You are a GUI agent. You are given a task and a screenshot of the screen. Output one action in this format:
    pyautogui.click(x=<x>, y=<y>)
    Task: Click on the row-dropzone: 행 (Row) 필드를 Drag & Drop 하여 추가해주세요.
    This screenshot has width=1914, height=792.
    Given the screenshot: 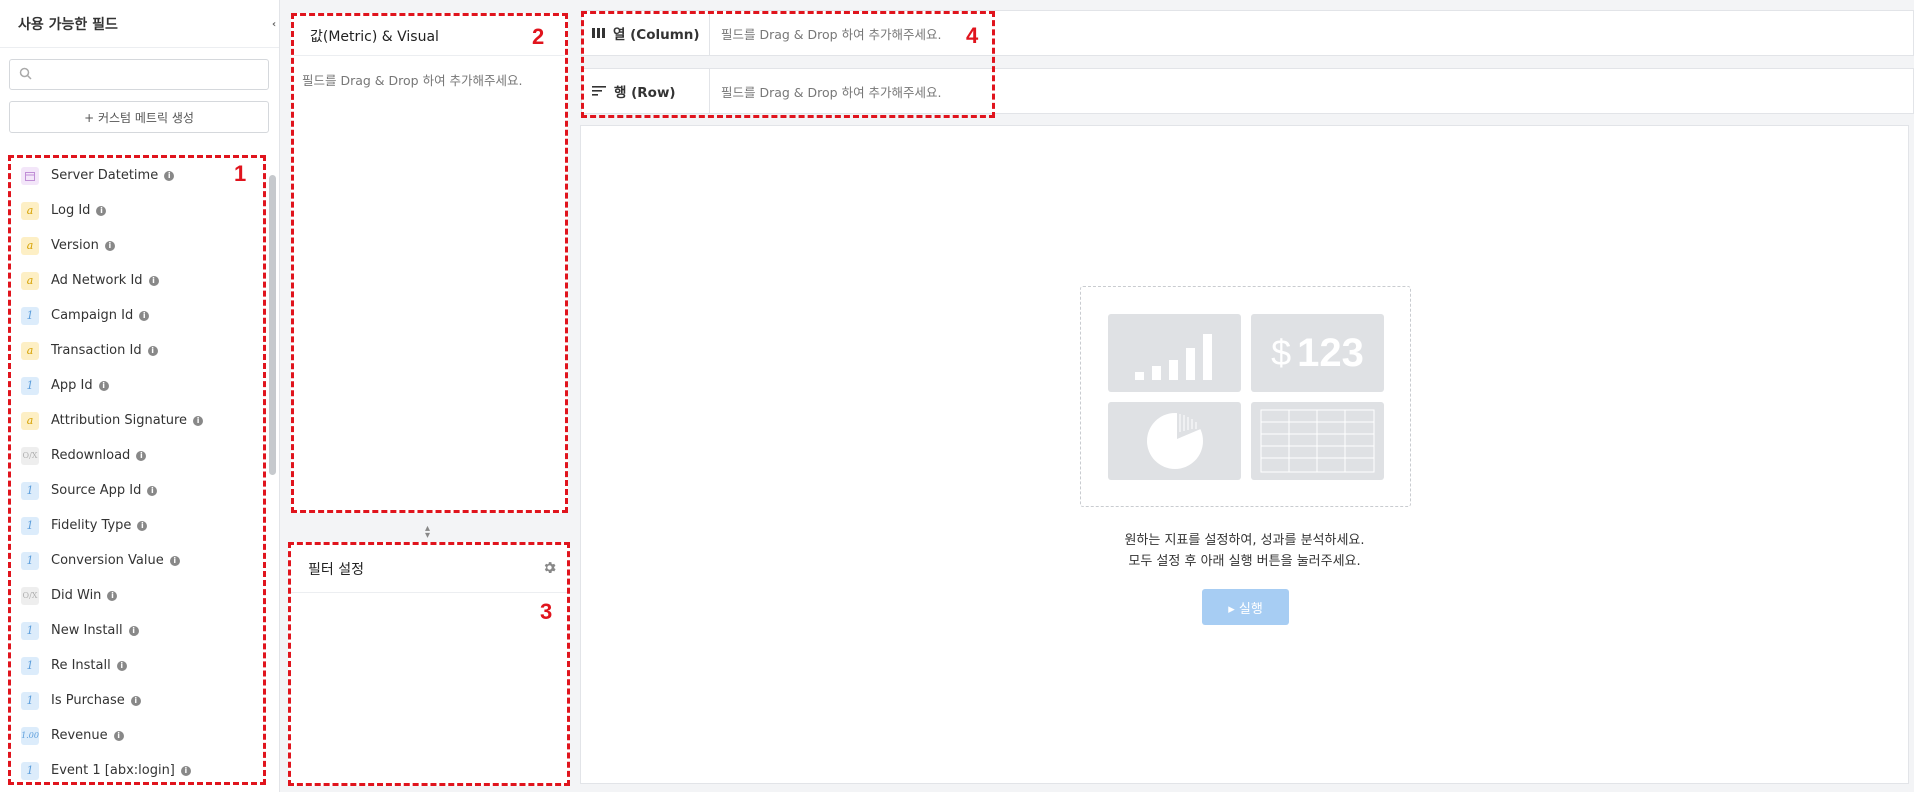 What is the action you would take?
    pyautogui.click(x=1247, y=91)
    